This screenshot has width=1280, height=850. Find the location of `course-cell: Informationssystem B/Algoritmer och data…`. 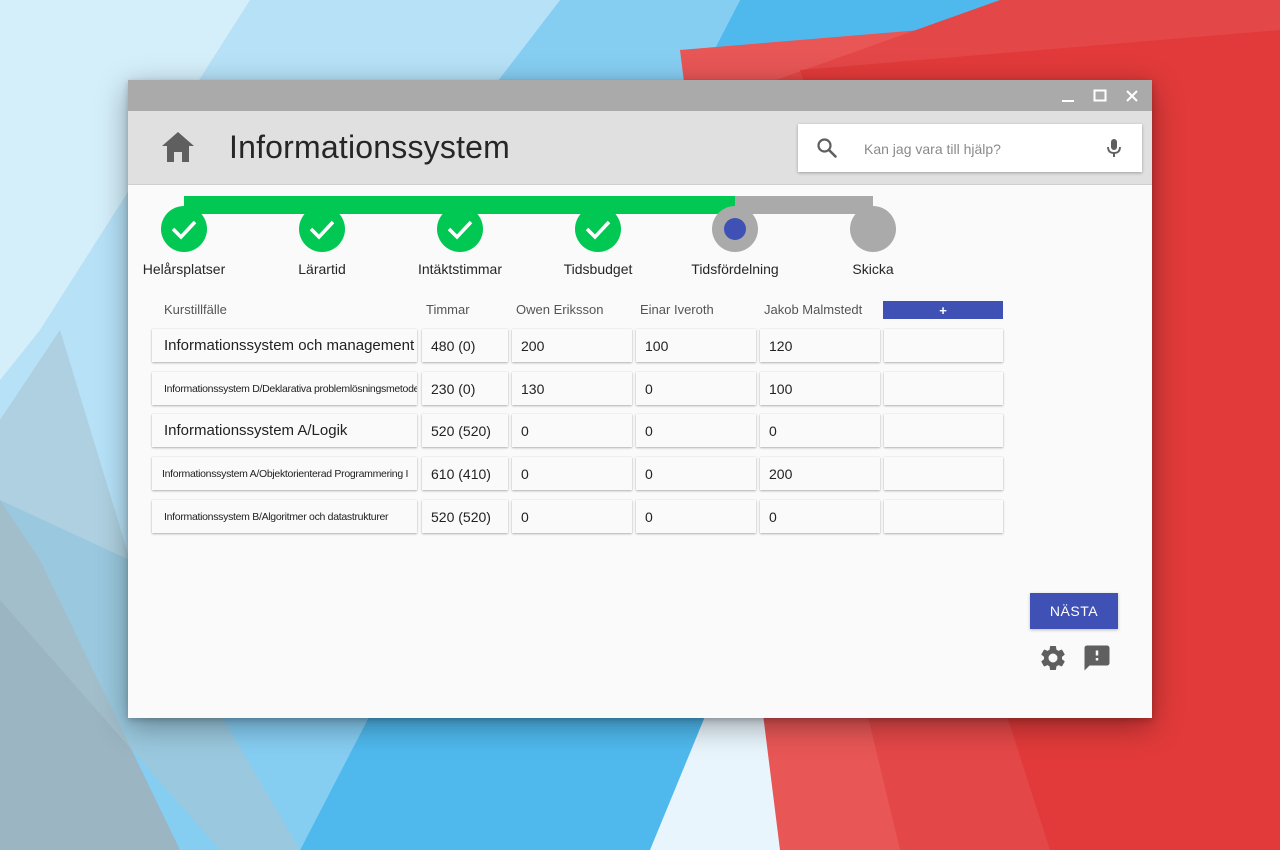

course-cell: Informationssystem B/Algoritmer och data… is located at coordinates (284, 516).